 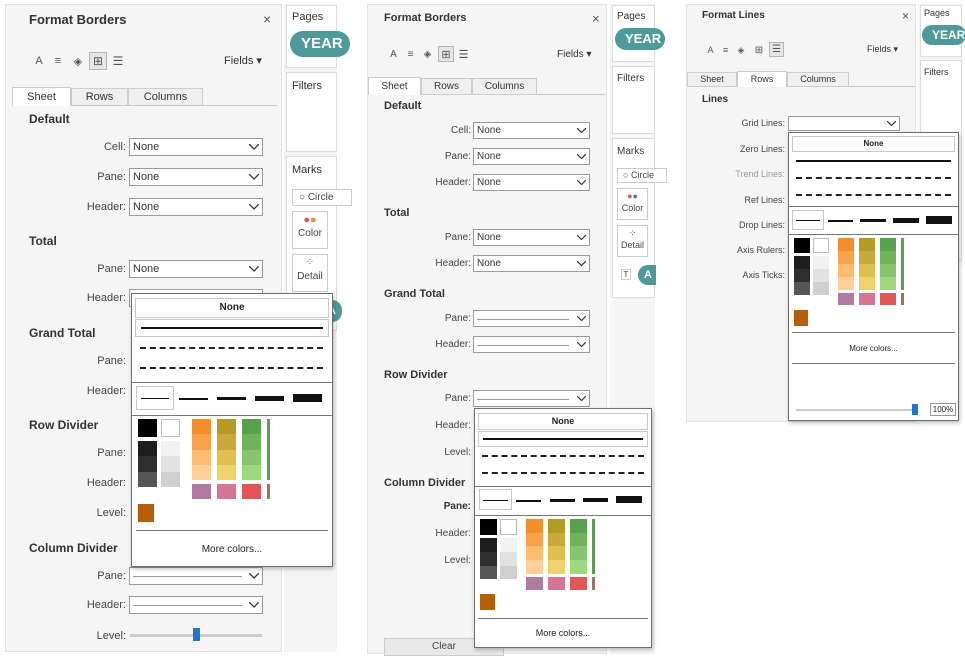 I want to click on color-button: ●● Color, so click(x=310, y=230).